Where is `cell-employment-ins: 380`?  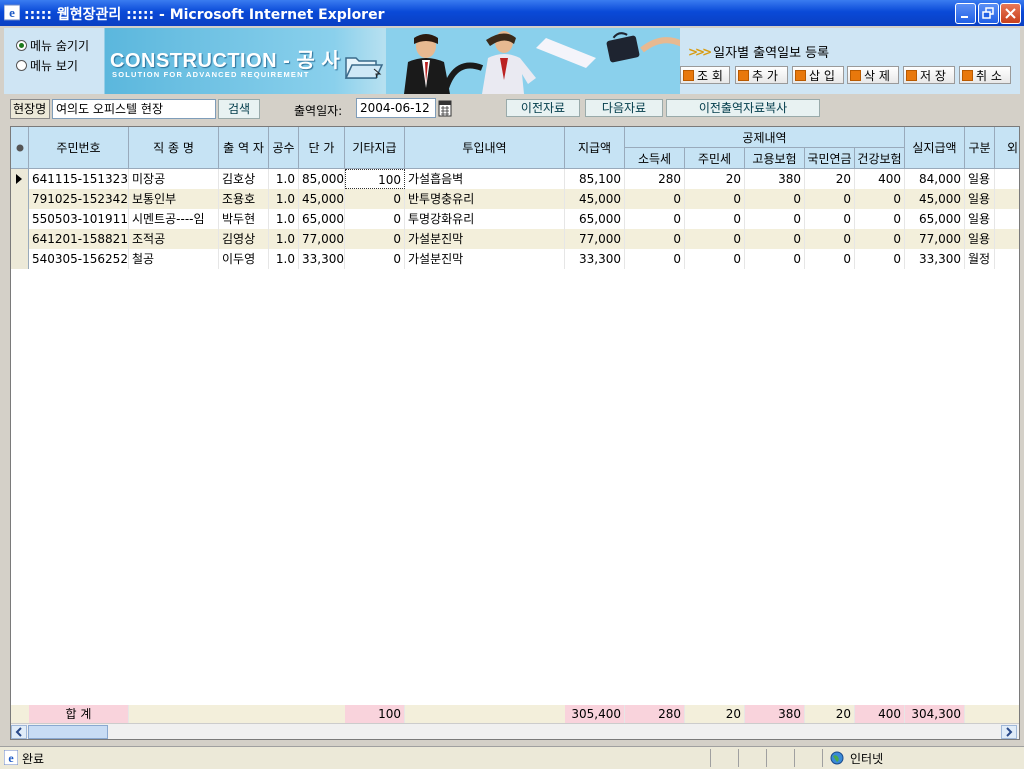 cell-employment-ins: 380 is located at coordinates (775, 179).